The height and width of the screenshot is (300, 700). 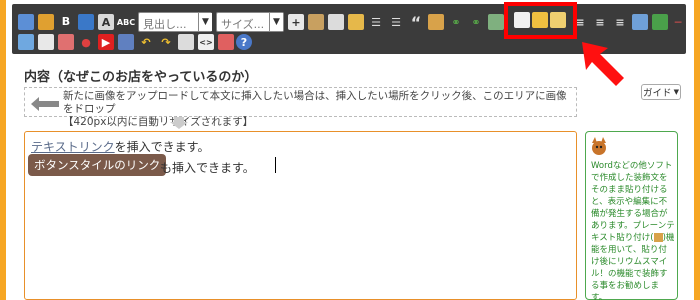 What do you see at coordinates (600, 22) in the screenshot?
I see `align-center-icon: ≡` at bounding box center [600, 22].